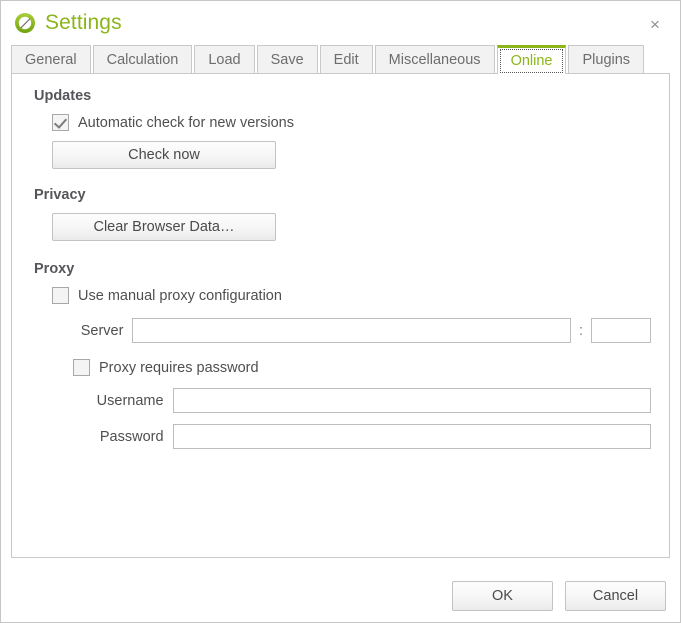 Image resolution: width=681 pixels, height=623 pixels. Describe the element at coordinates (63, 96) in the screenshot. I see `section-header-updates: Updates` at that location.